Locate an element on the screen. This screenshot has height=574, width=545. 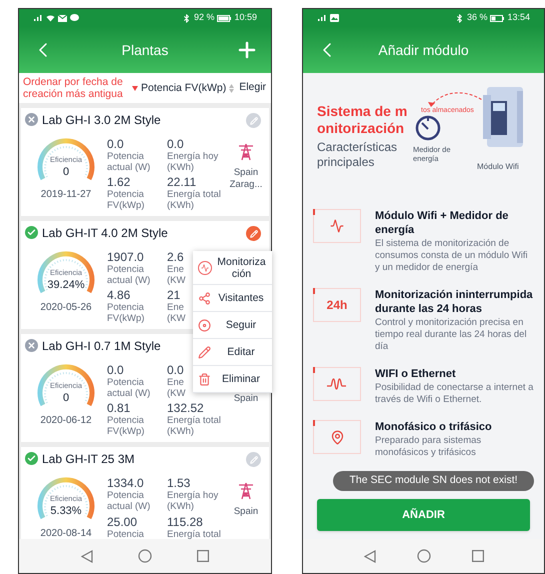
feature-description: Preparado para sistemas monofásicos y trifásicos is located at coordinates (428, 447).